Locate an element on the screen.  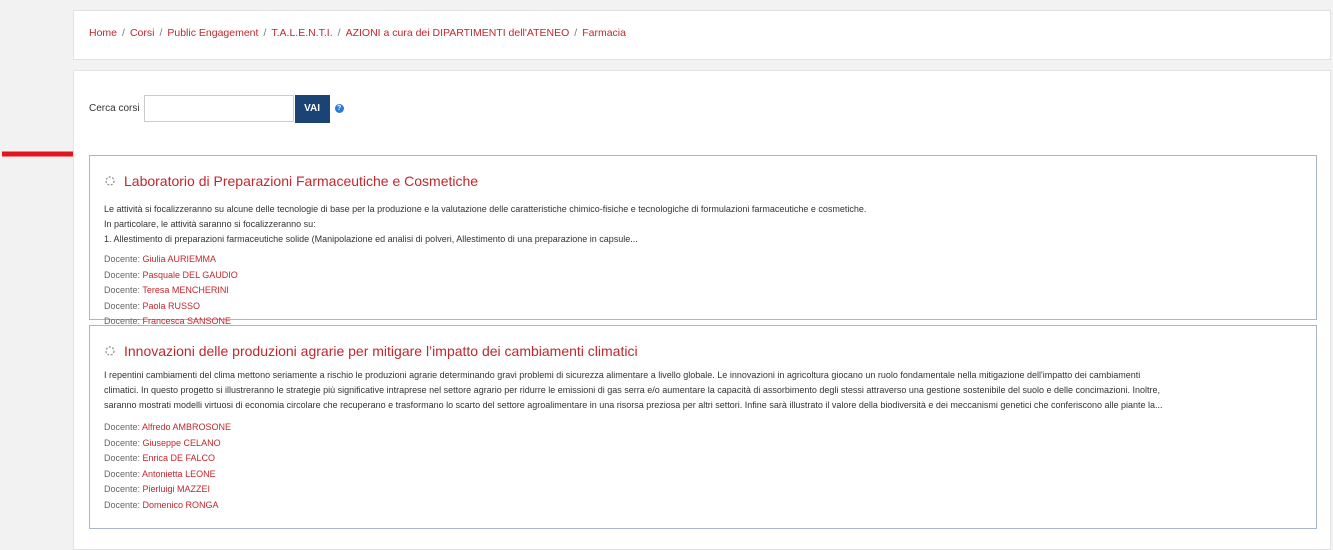
course-search-form: Cerca corsi VAI ? is located at coordinates (216, 108).